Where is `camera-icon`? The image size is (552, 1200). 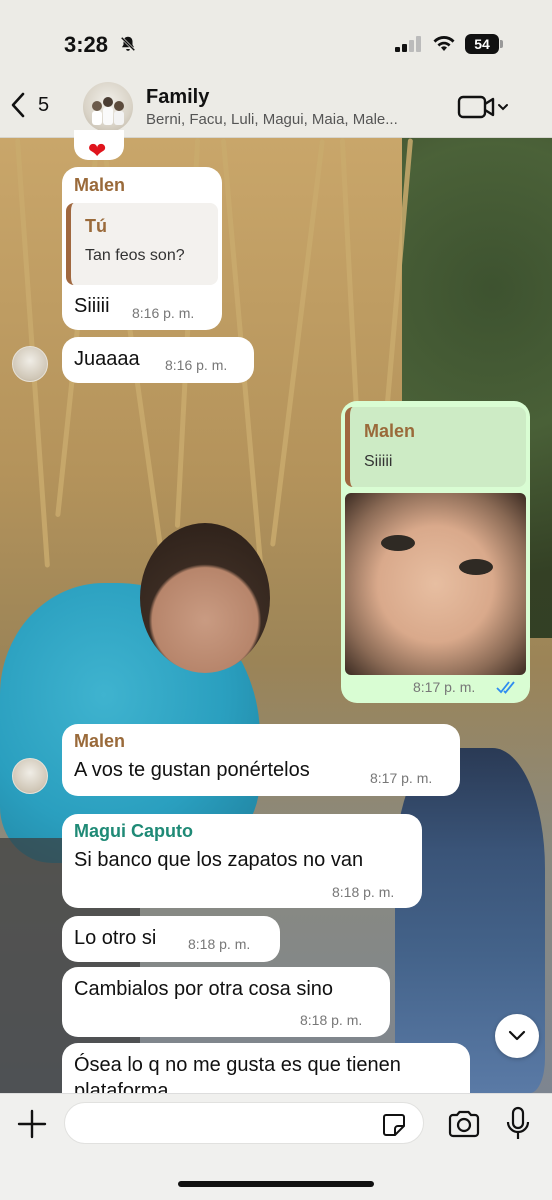 camera-icon is located at coordinates (464, 1124).